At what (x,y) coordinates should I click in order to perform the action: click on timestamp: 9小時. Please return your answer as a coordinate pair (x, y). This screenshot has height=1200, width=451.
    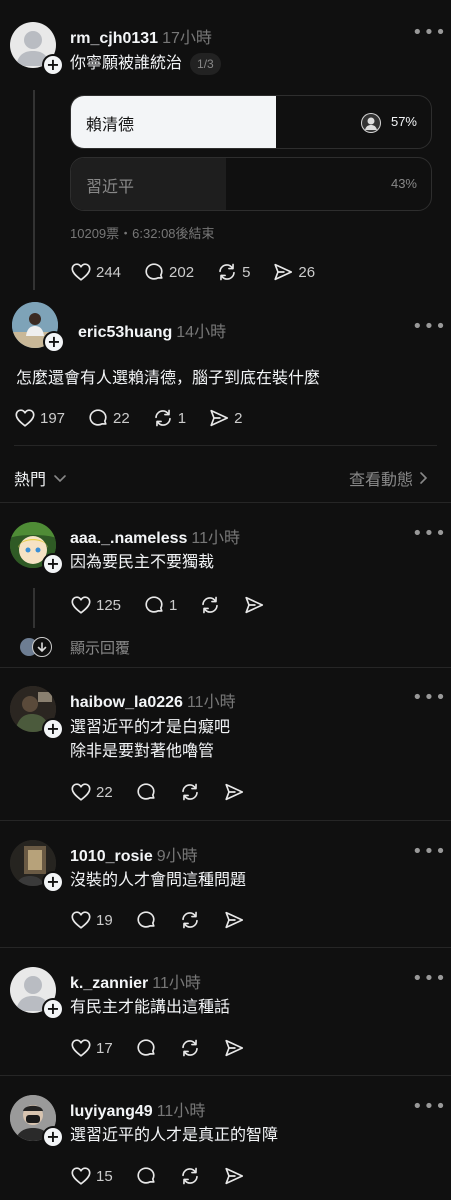
    Looking at the image, I should click on (177, 856).